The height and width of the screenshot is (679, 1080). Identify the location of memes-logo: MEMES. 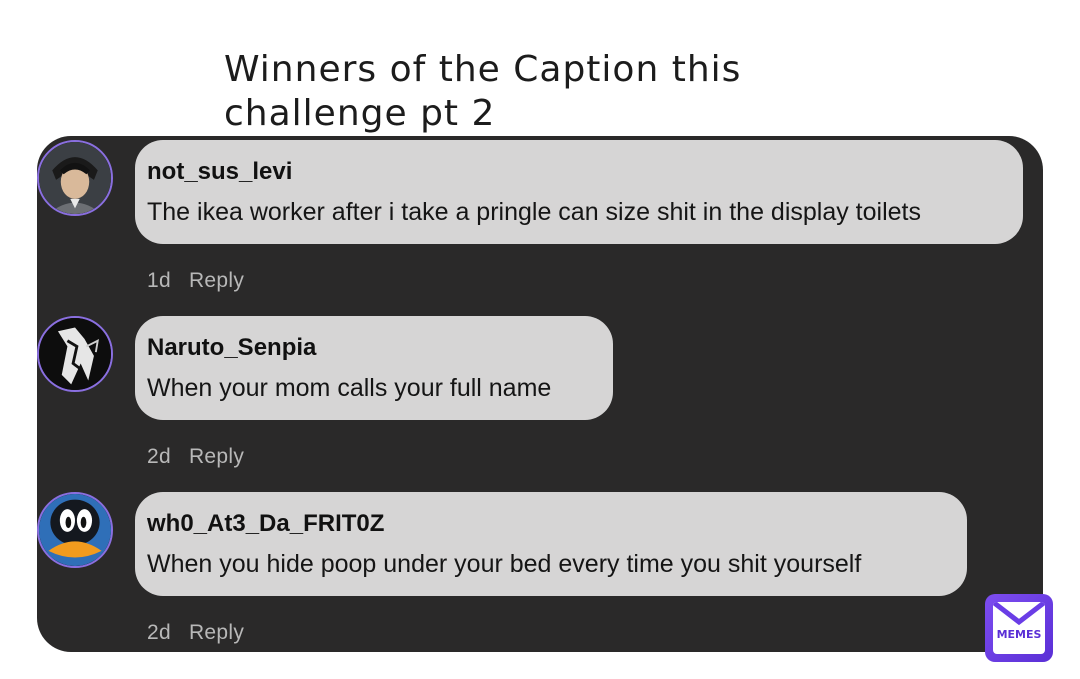
(1019, 628).